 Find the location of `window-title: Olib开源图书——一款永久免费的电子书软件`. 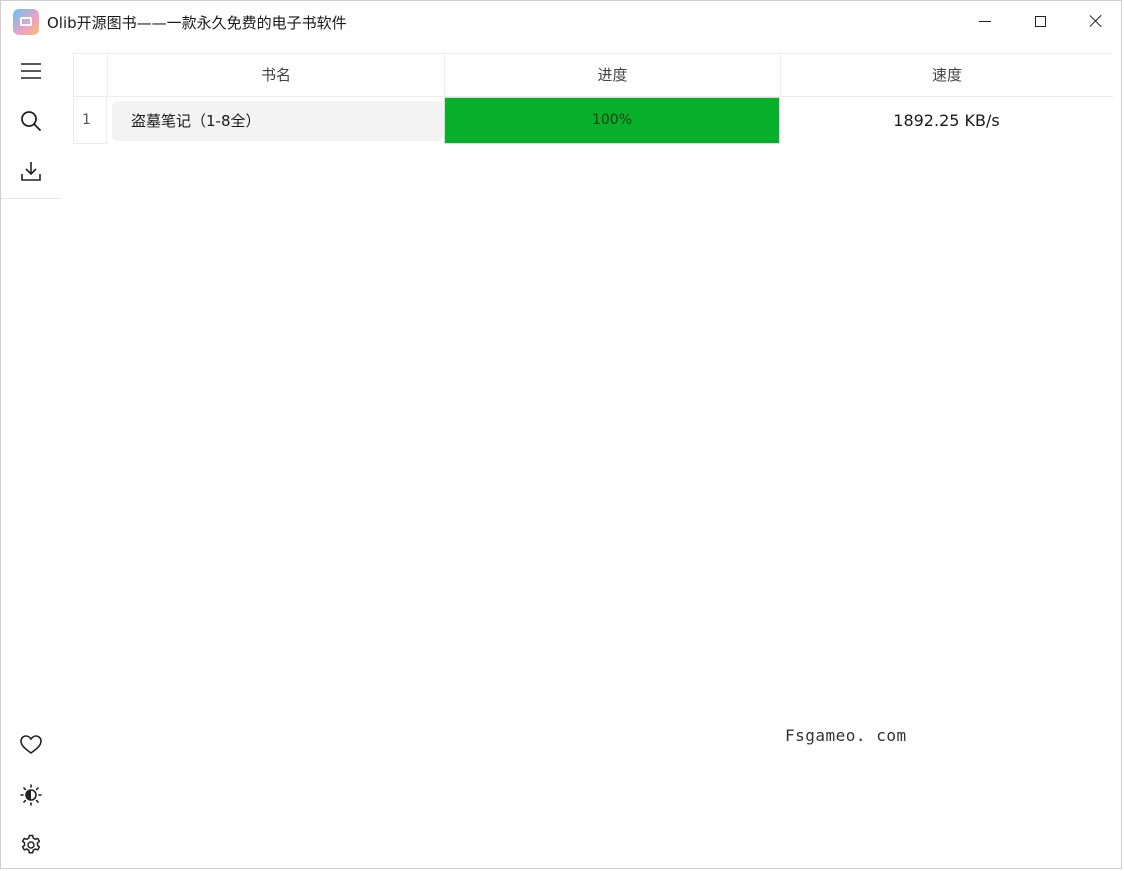

window-title: Olib开源图书——一款永久免费的电子书软件 is located at coordinates (197, 23).